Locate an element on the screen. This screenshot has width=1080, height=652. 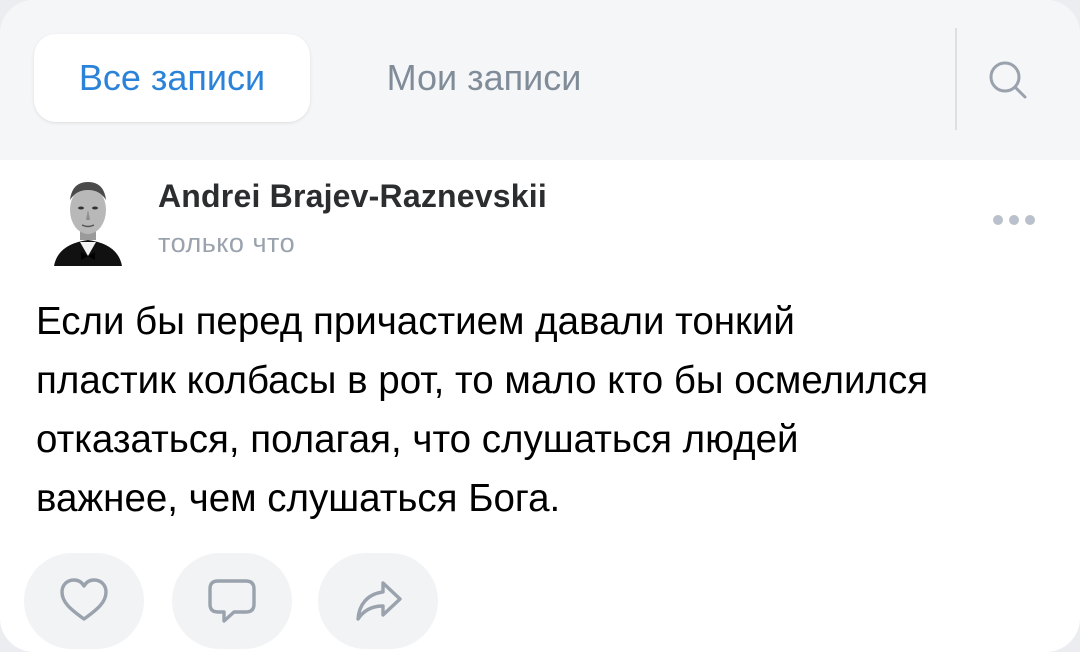
tab-my-posts: Мои записи is located at coordinates (484, 78).